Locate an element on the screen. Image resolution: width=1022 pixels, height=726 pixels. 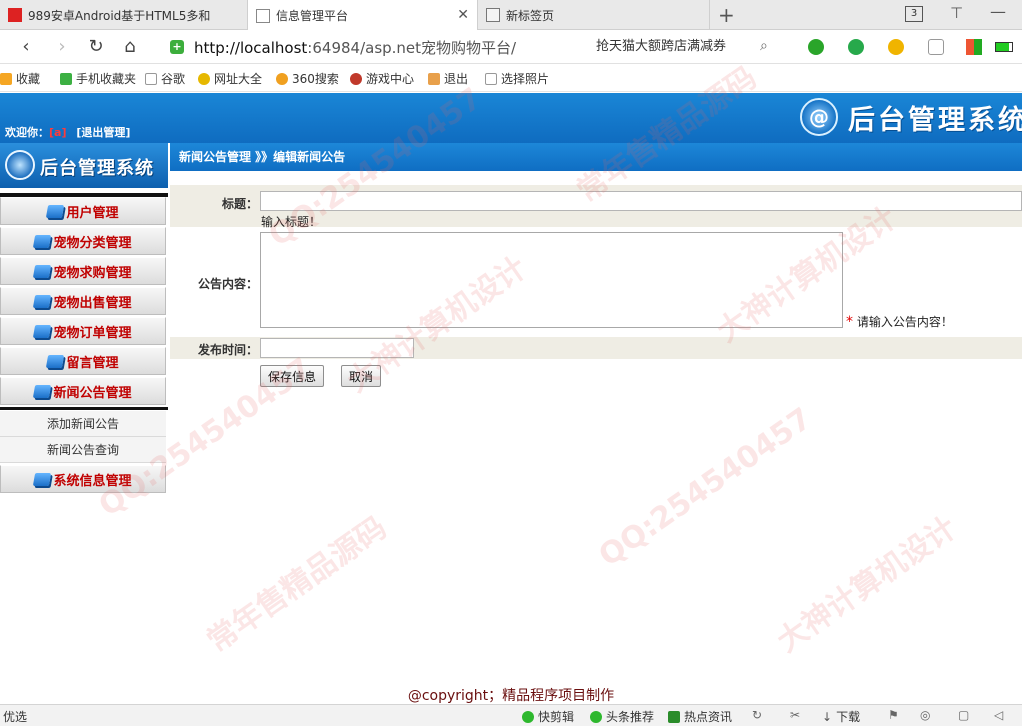
bookmark-favorites: 收藏 is located at coordinates (20, 78).